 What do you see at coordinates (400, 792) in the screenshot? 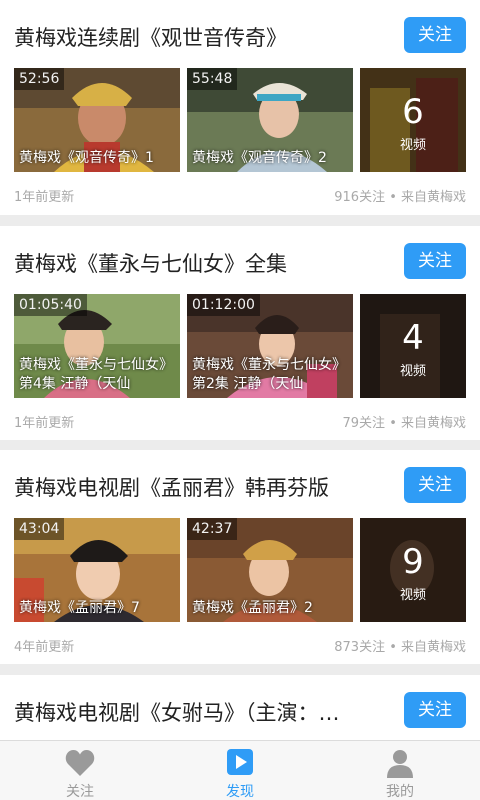
I see `nav-label: 我的` at bounding box center [400, 792].